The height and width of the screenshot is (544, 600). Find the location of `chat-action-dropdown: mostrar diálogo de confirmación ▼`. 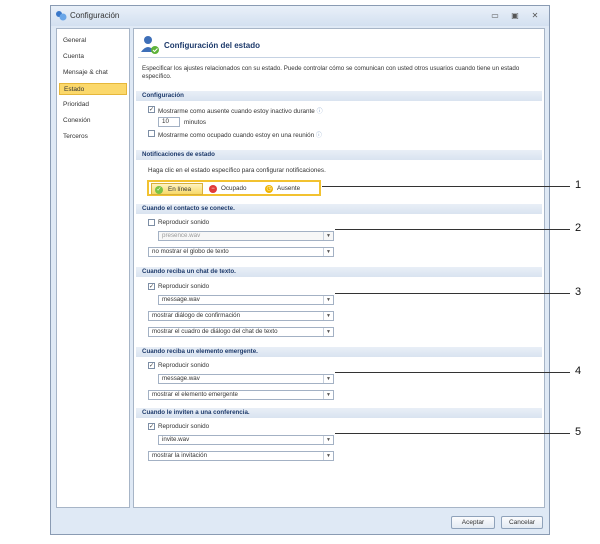

chat-action-dropdown: mostrar diálogo de confirmación ▼ is located at coordinates (241, 316).